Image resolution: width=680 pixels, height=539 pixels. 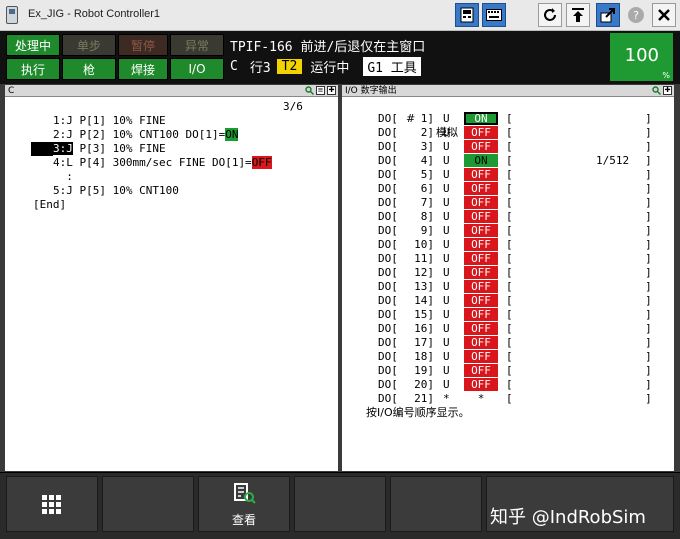 I want to click on io-row: DO[10] U OFF [ ], so click(x=508, y=245).